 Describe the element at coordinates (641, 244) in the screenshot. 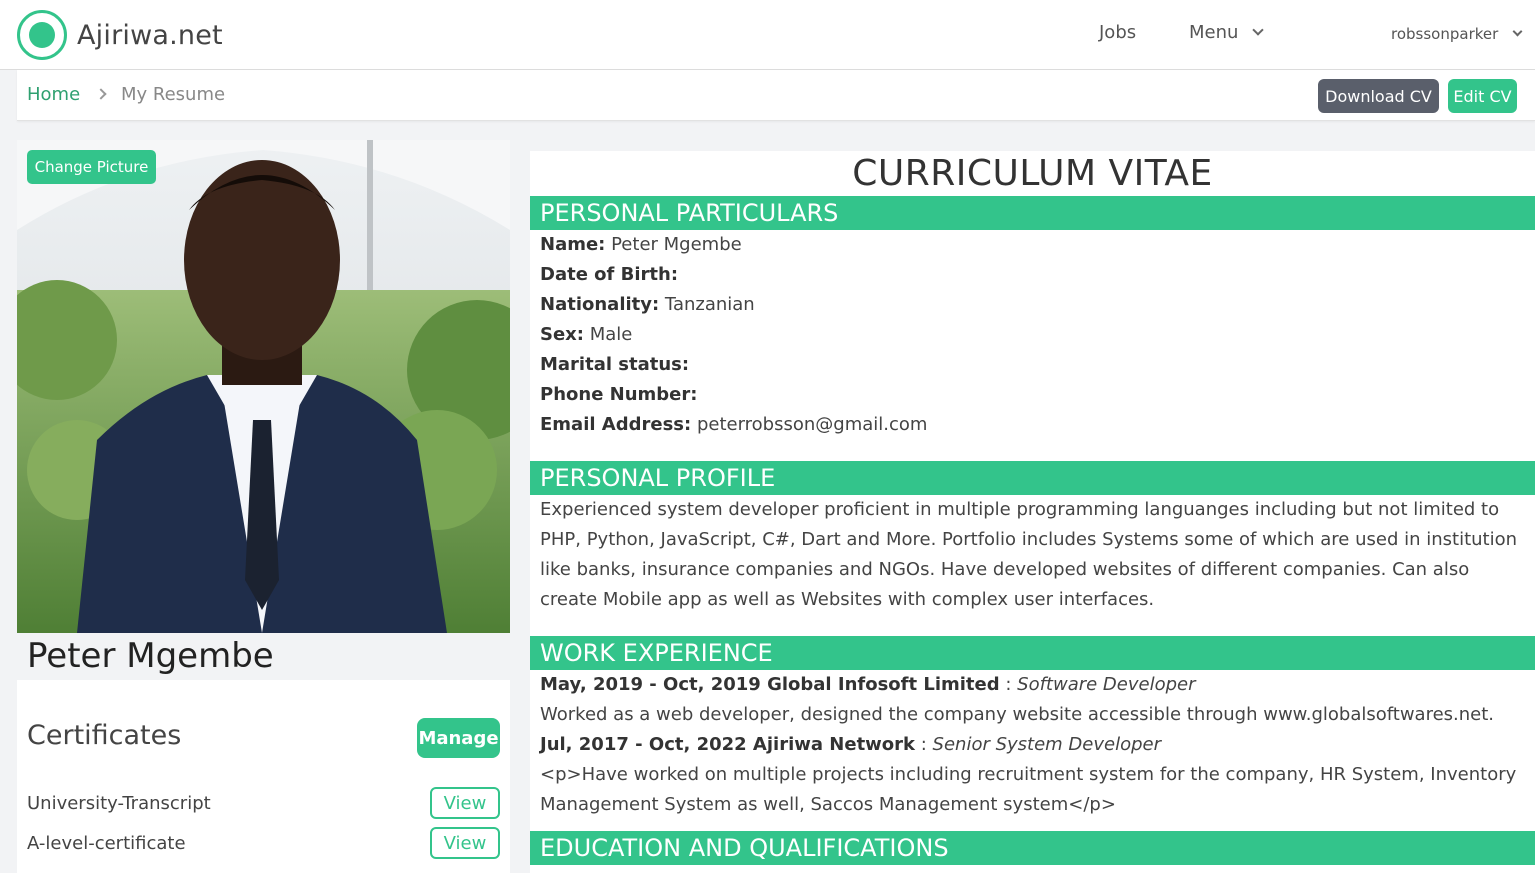

I see `field-name: Name: Peter Mgembe` at that location.